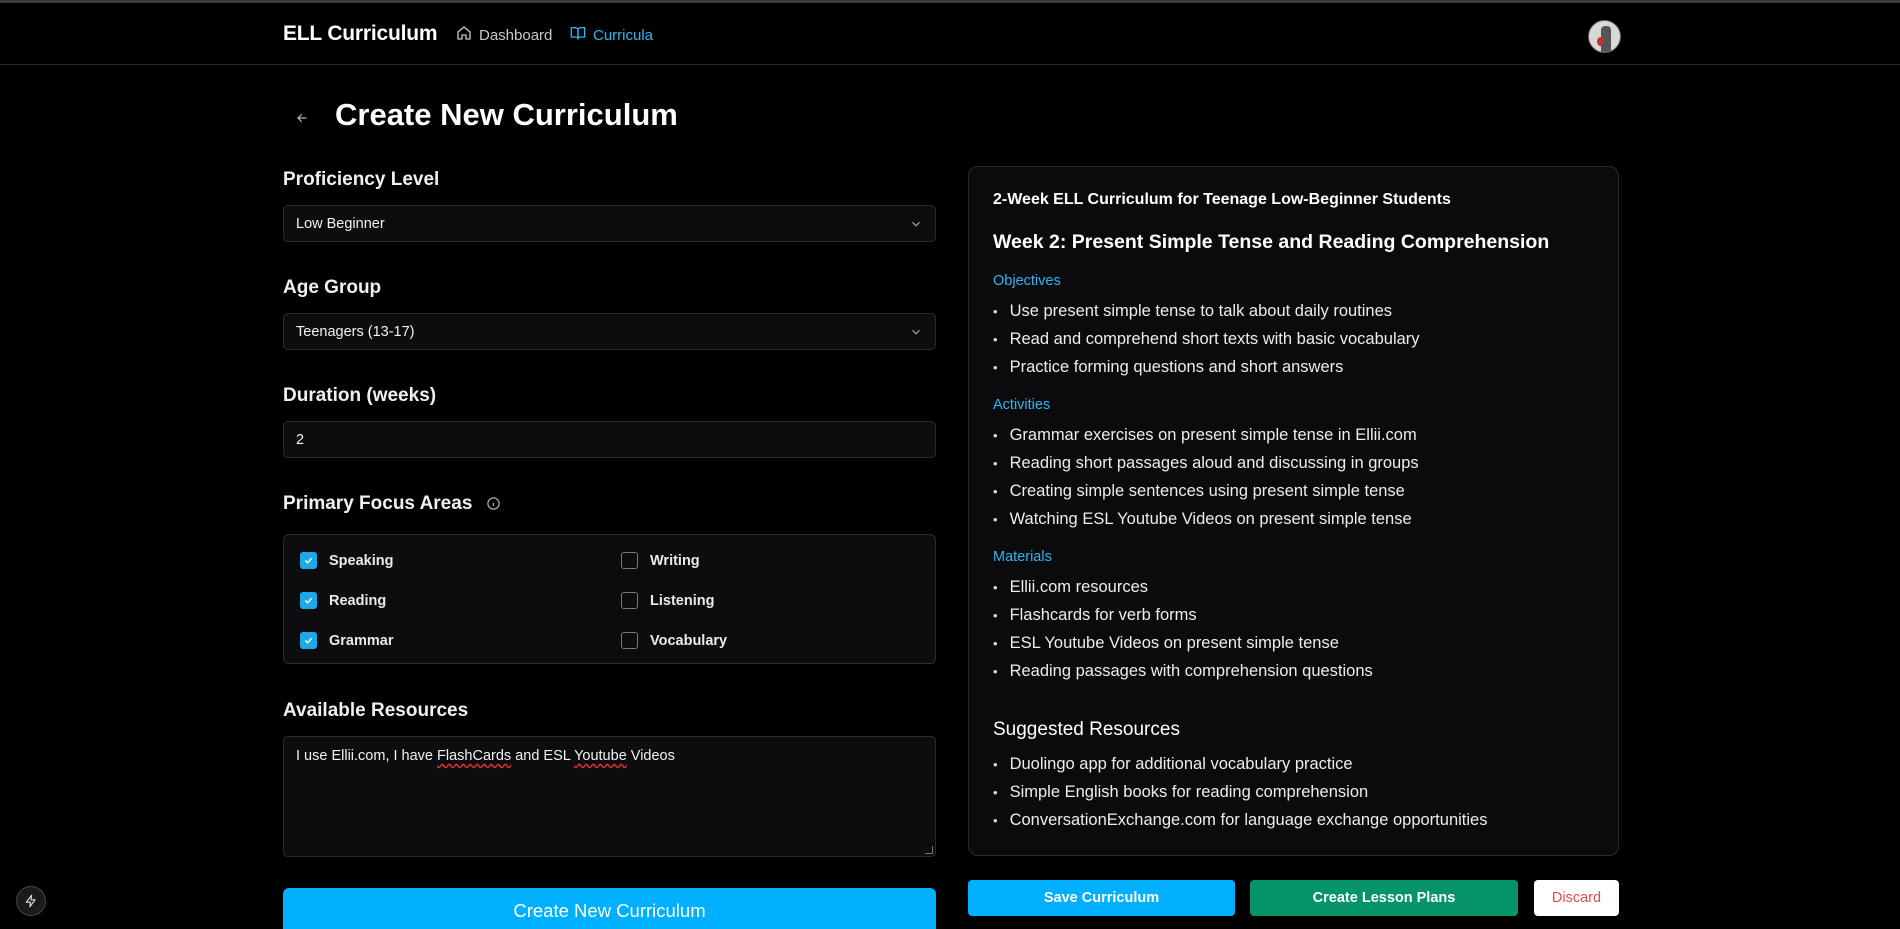 This screenshot has width=1900, height=929. I want to click on back-button, so click(302, 120).